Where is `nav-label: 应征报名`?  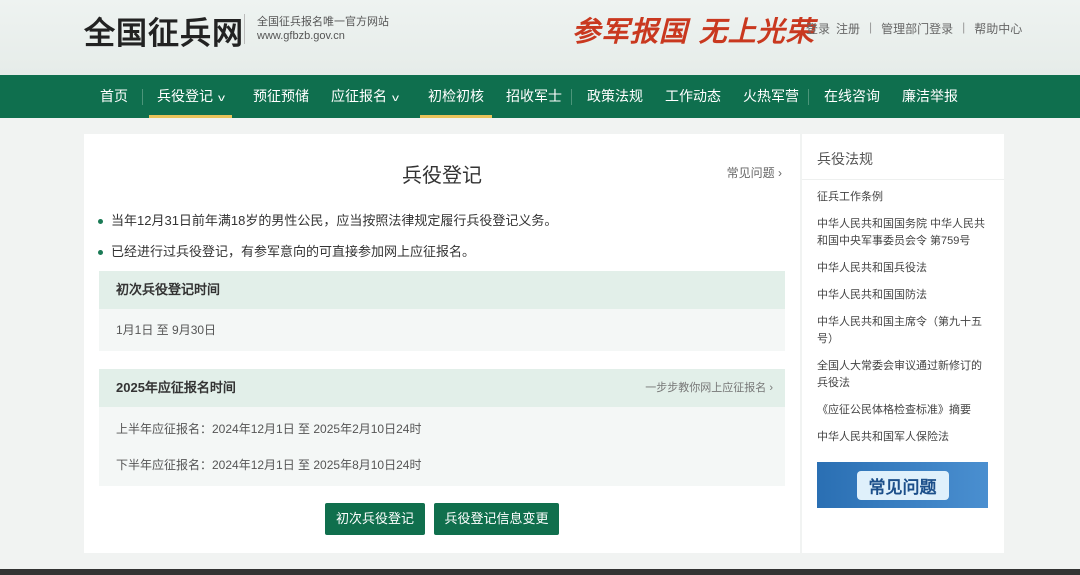
nav-label: 应征报名 is located at coordinates (359, 96).